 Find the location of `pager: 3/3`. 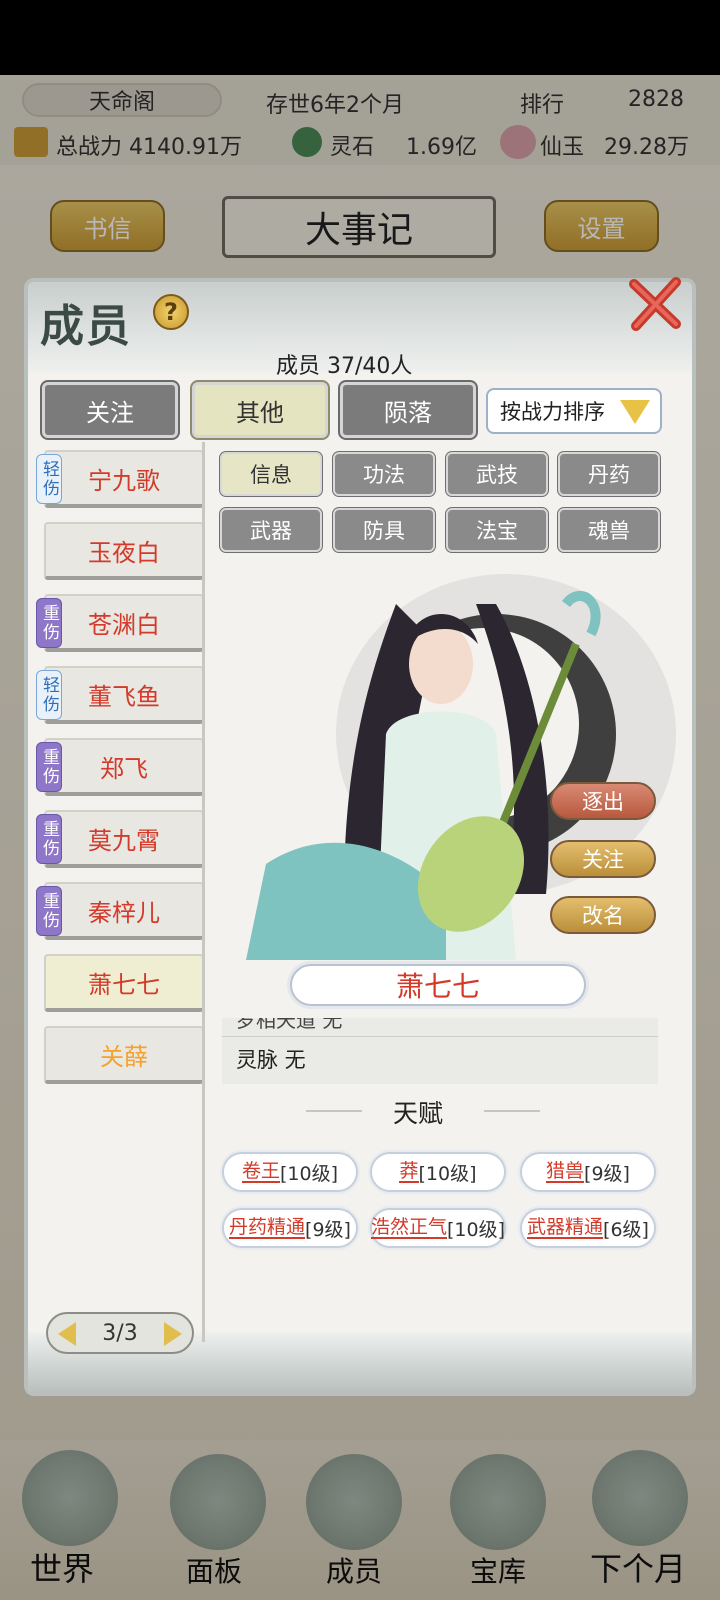

pager: 3/3 is located at coordinates (120, 1333).